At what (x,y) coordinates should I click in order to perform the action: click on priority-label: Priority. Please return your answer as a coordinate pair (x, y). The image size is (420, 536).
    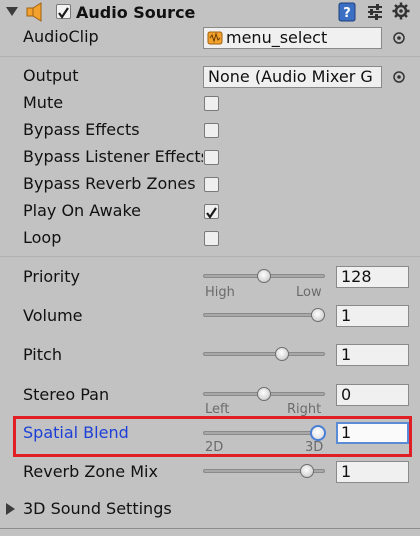
    Looking at the image, I should click on (51, 276).